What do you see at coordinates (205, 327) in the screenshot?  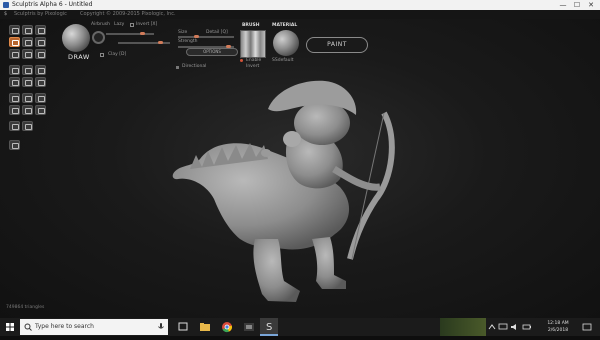 I see `file-explorer-icon` at bounding box center [205, 327].